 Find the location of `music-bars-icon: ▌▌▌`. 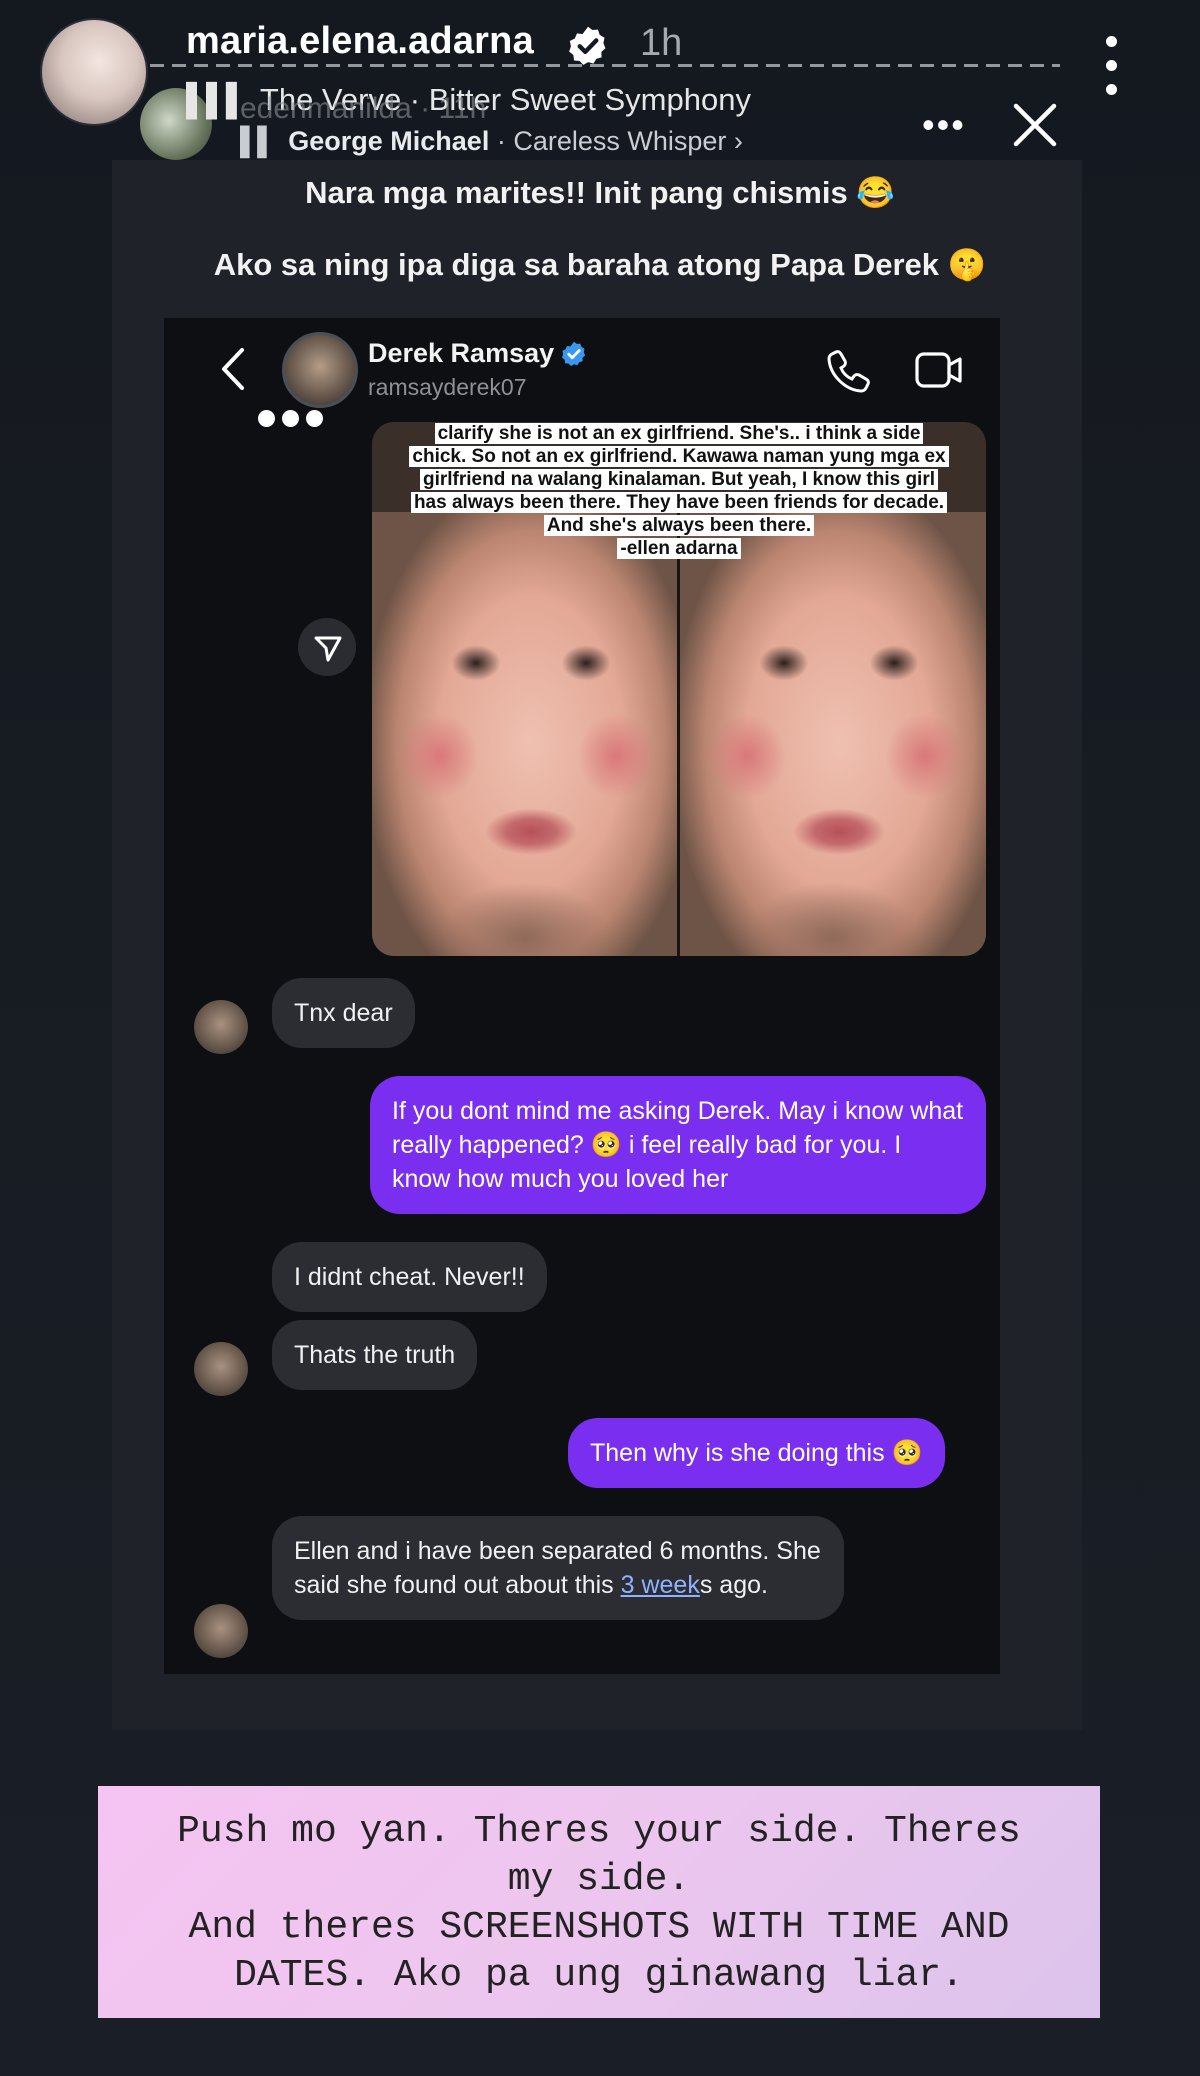

music-bars-icon: ▌▌▌ is located at coordinates (217, 99).